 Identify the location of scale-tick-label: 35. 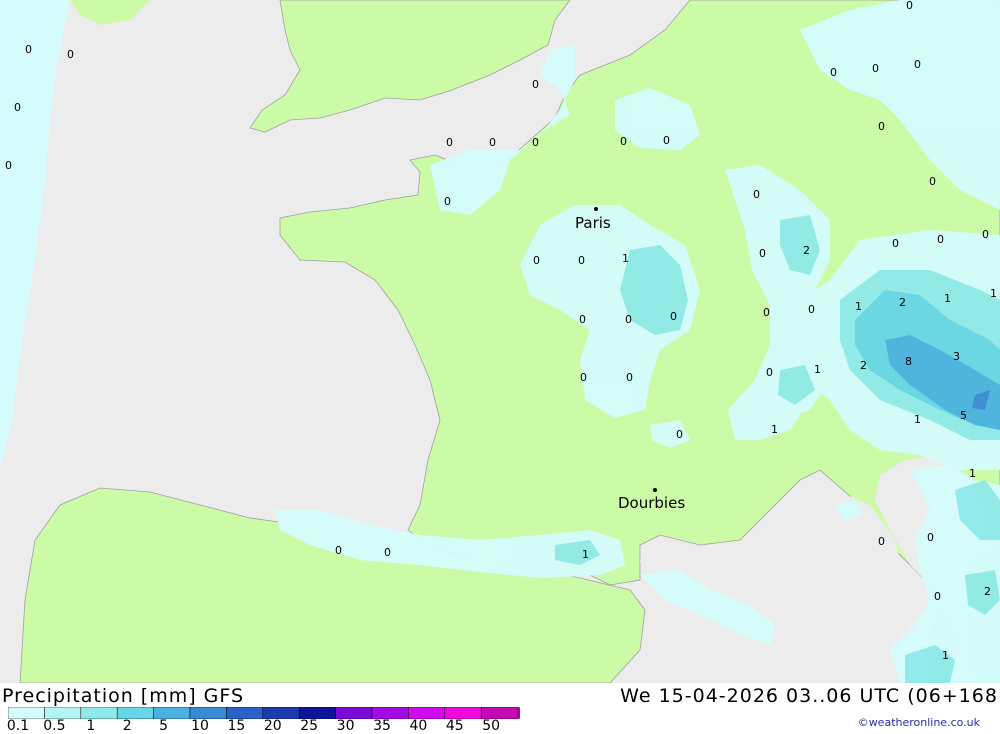
(382, 726).